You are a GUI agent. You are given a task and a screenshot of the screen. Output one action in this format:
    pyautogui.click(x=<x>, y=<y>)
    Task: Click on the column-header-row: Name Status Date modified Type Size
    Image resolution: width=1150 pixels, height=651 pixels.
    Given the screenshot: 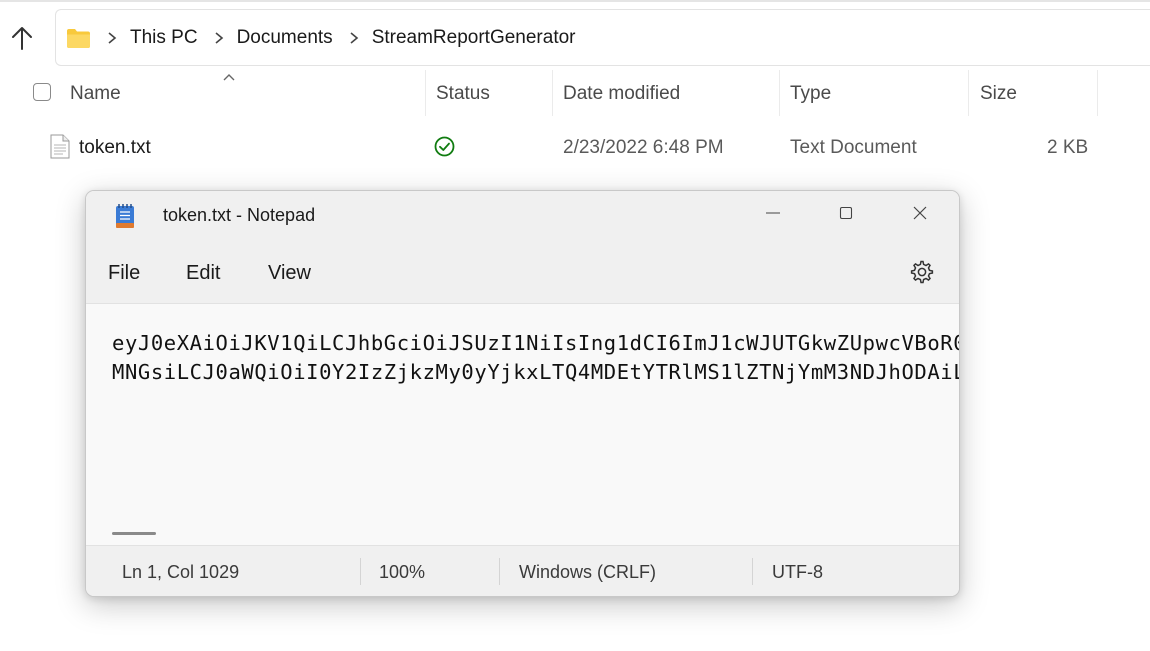 What is the action you would take?
    pyautogui.click(x=575, y=94)
    